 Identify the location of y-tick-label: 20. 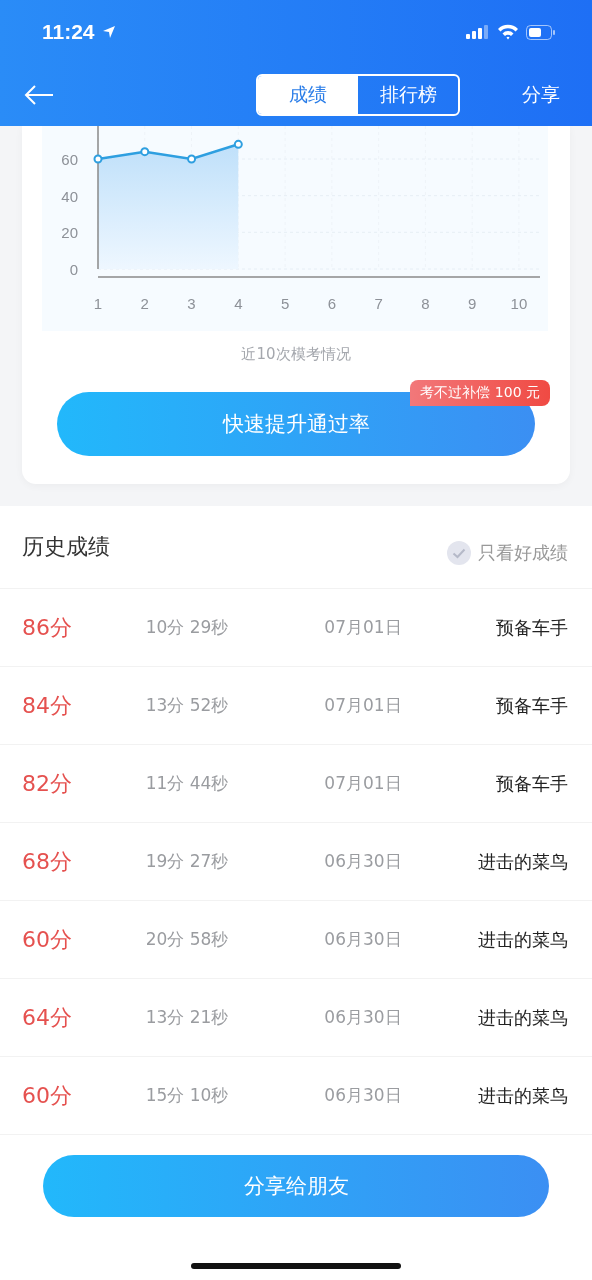
(69, 233).